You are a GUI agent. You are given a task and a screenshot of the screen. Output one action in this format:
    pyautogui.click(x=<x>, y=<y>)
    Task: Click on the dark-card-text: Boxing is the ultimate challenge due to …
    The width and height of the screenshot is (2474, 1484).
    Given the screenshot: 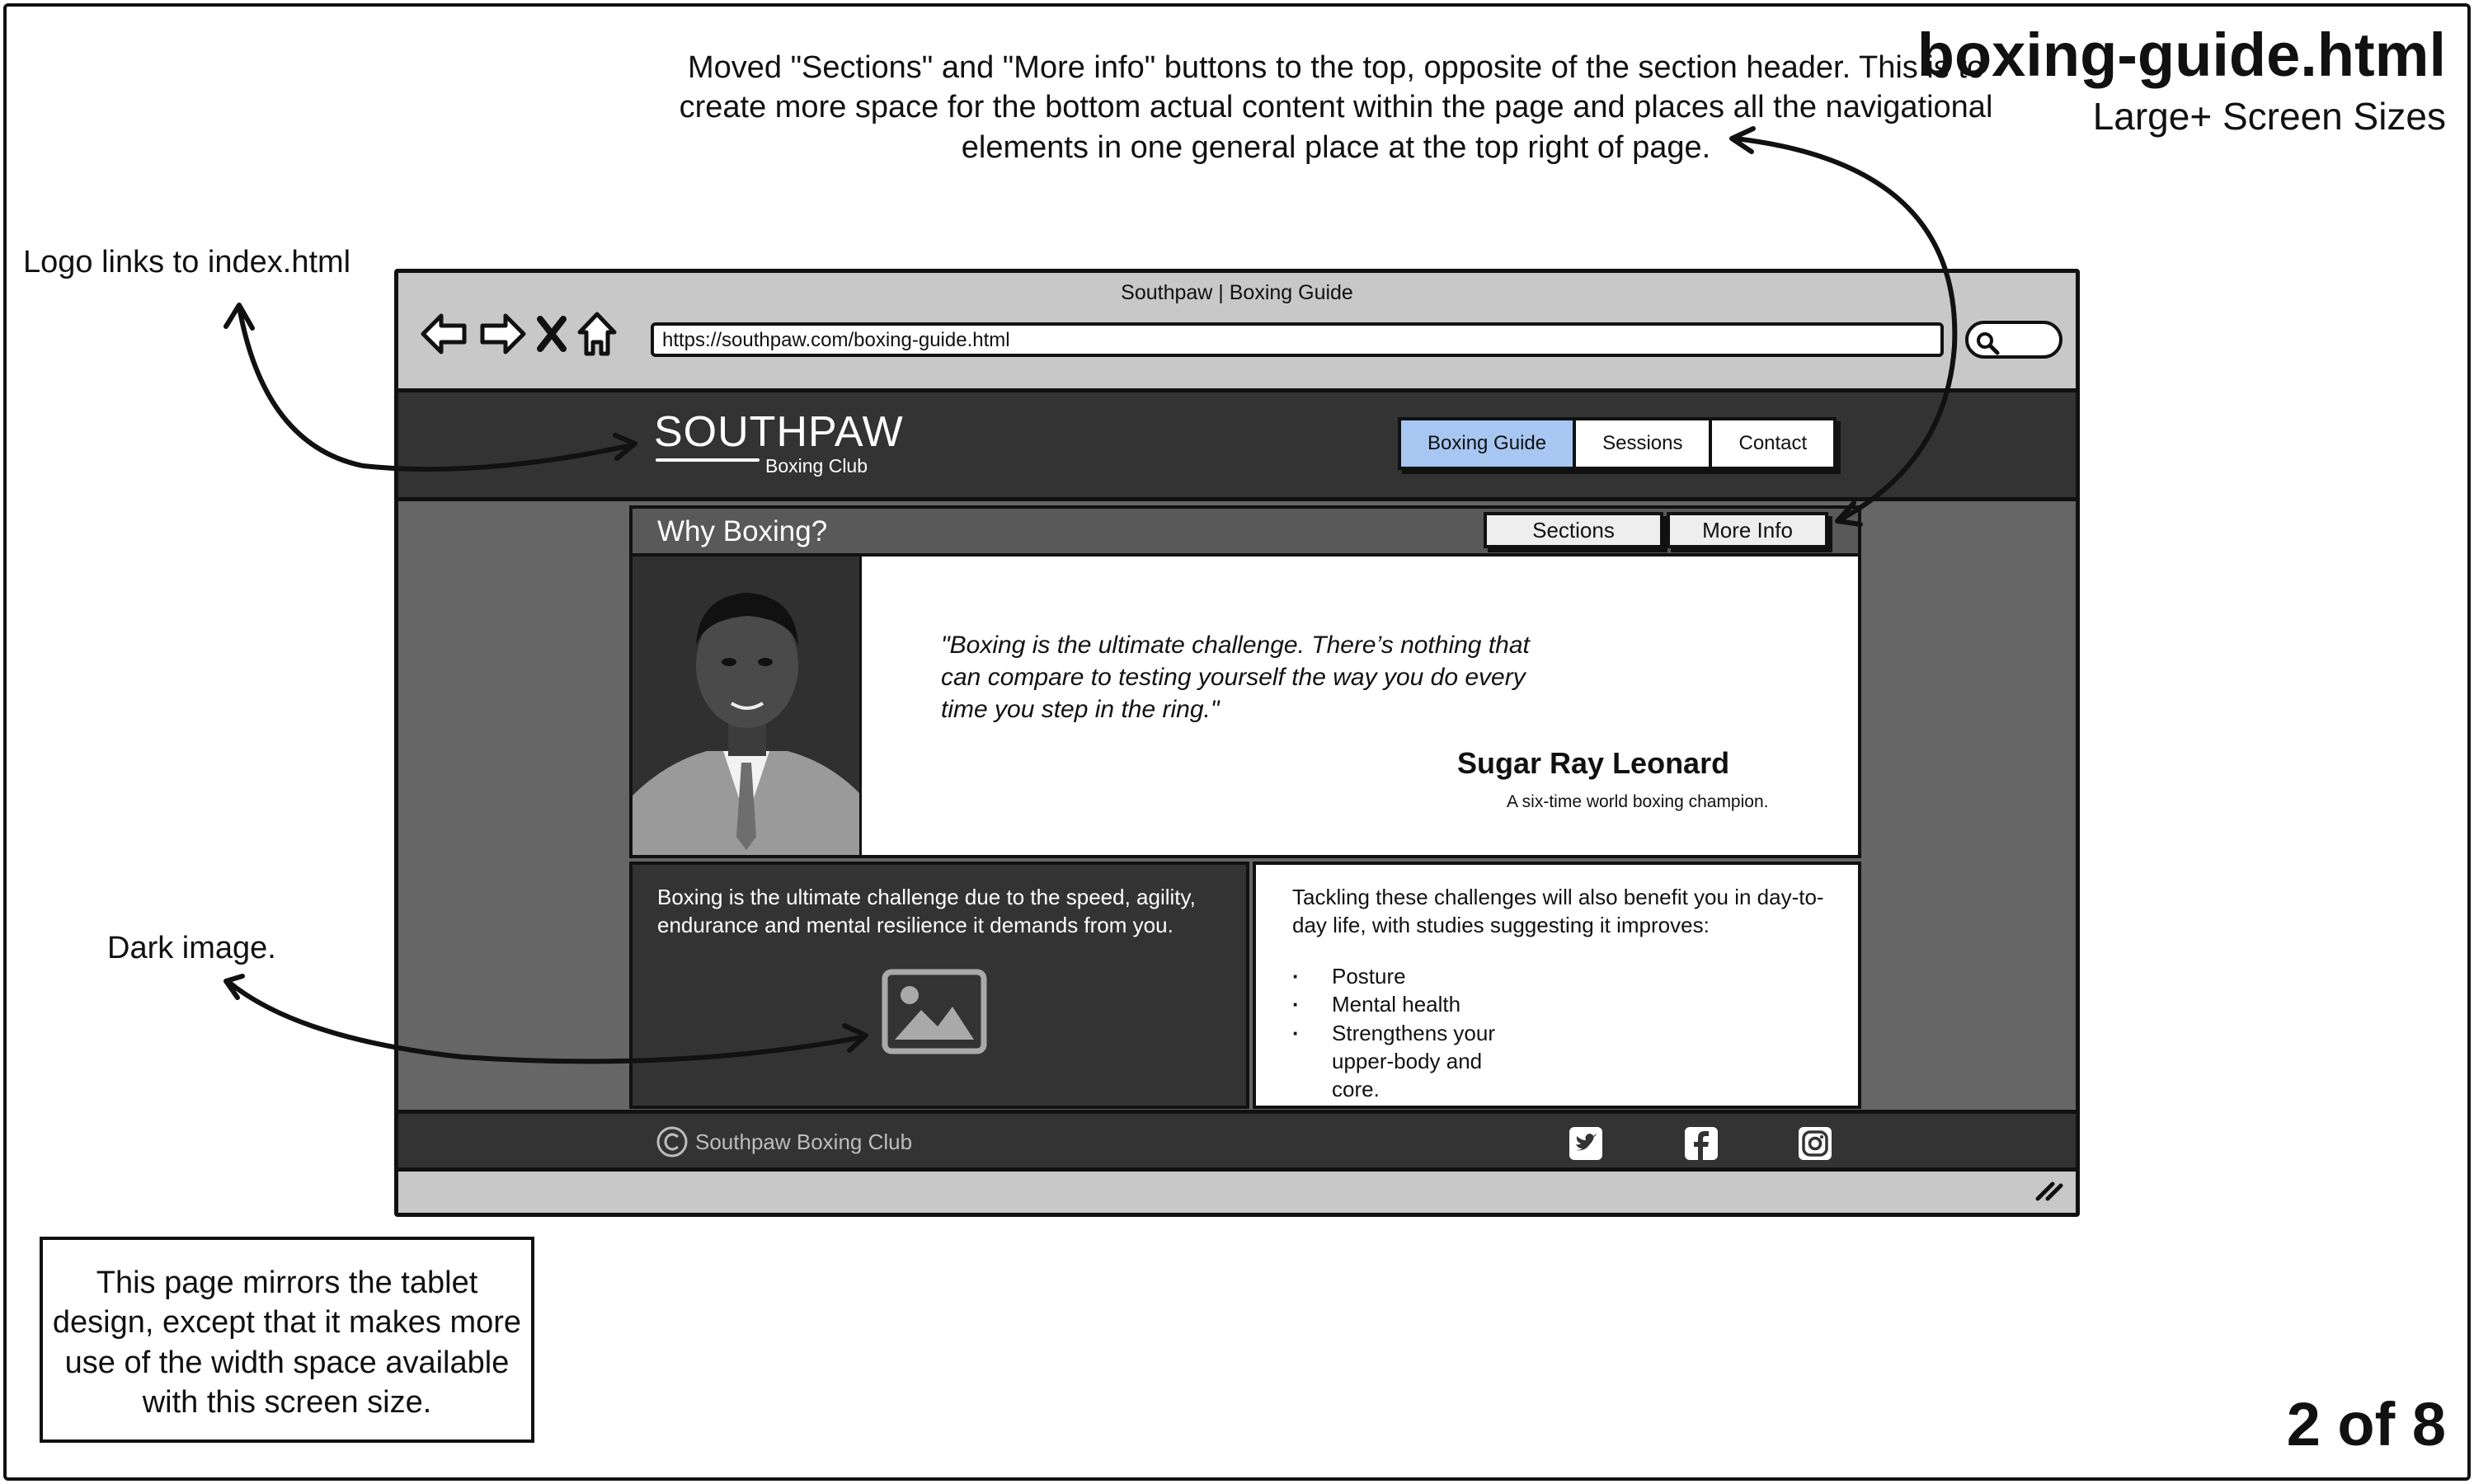 What is the action you would take?
    pyautogui.click(x=926, y=911)
    